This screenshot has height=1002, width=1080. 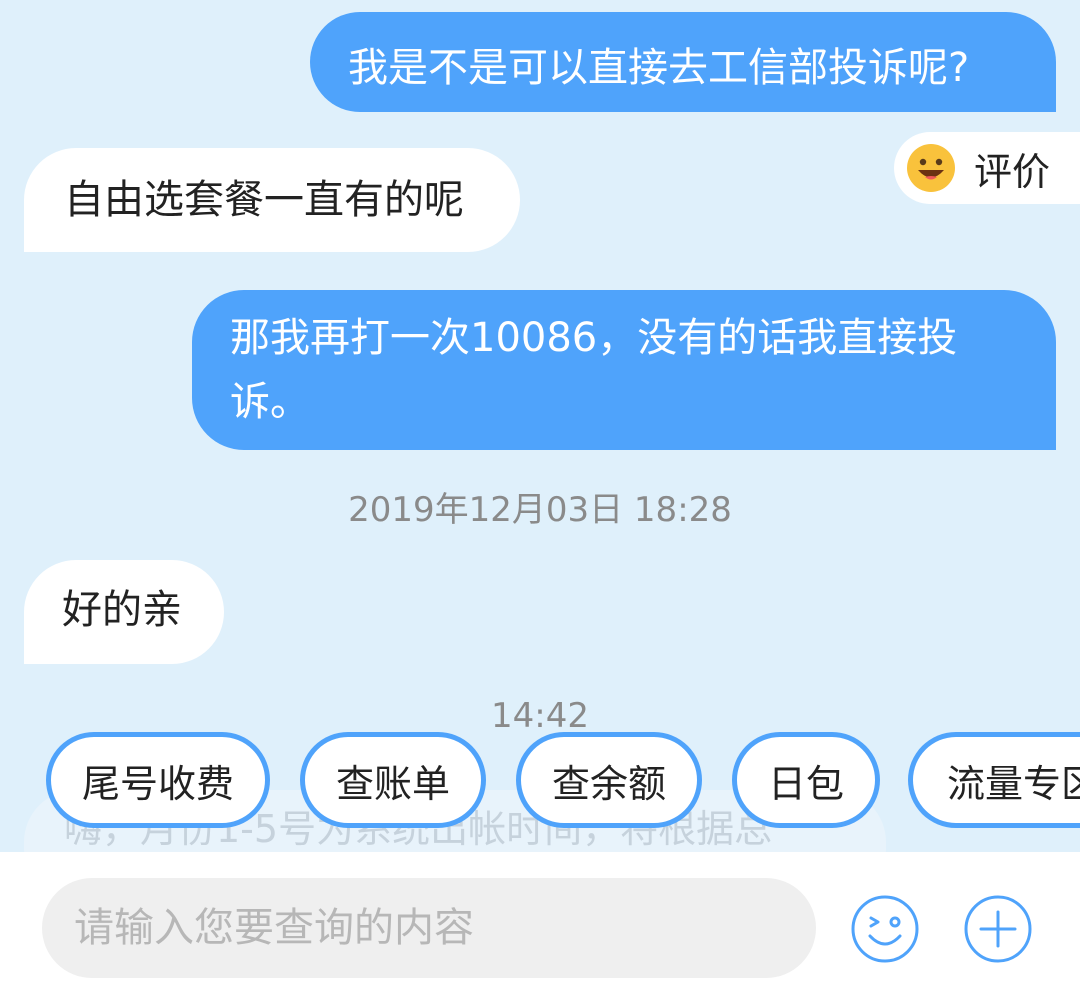 I want to click on timestamp: 2019年12月03日 18:28, so click(x=540, y=510).